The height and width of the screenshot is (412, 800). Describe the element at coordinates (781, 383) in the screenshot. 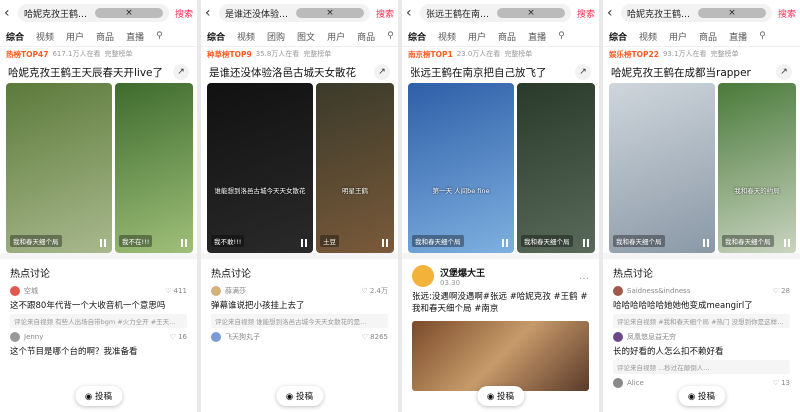

I see `like-count: ♡ 13` at that location.